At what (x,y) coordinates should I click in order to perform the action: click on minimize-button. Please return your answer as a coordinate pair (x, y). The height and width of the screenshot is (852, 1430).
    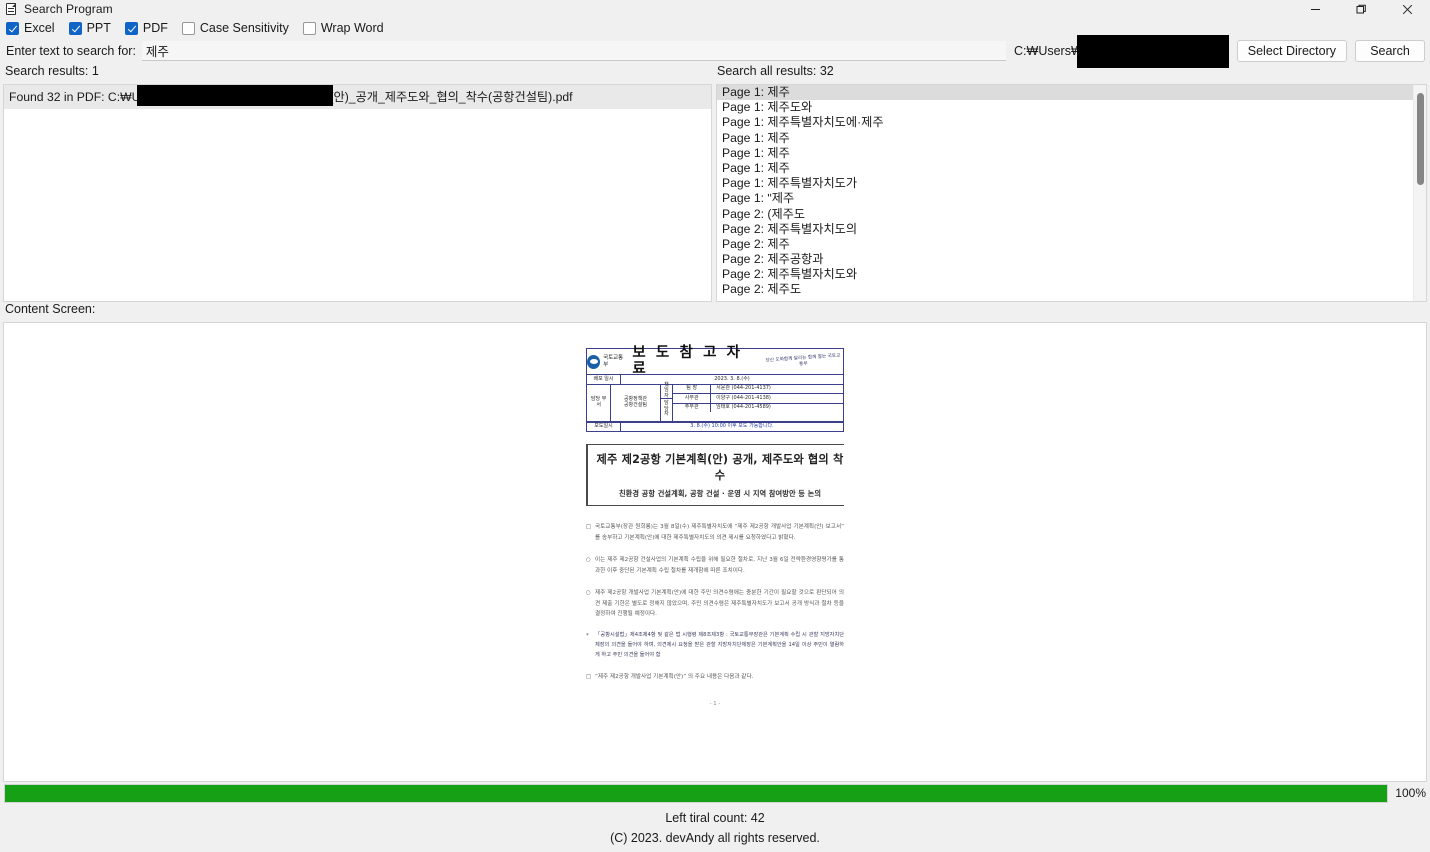
    Looking at the image, I should click on (1315, 9).